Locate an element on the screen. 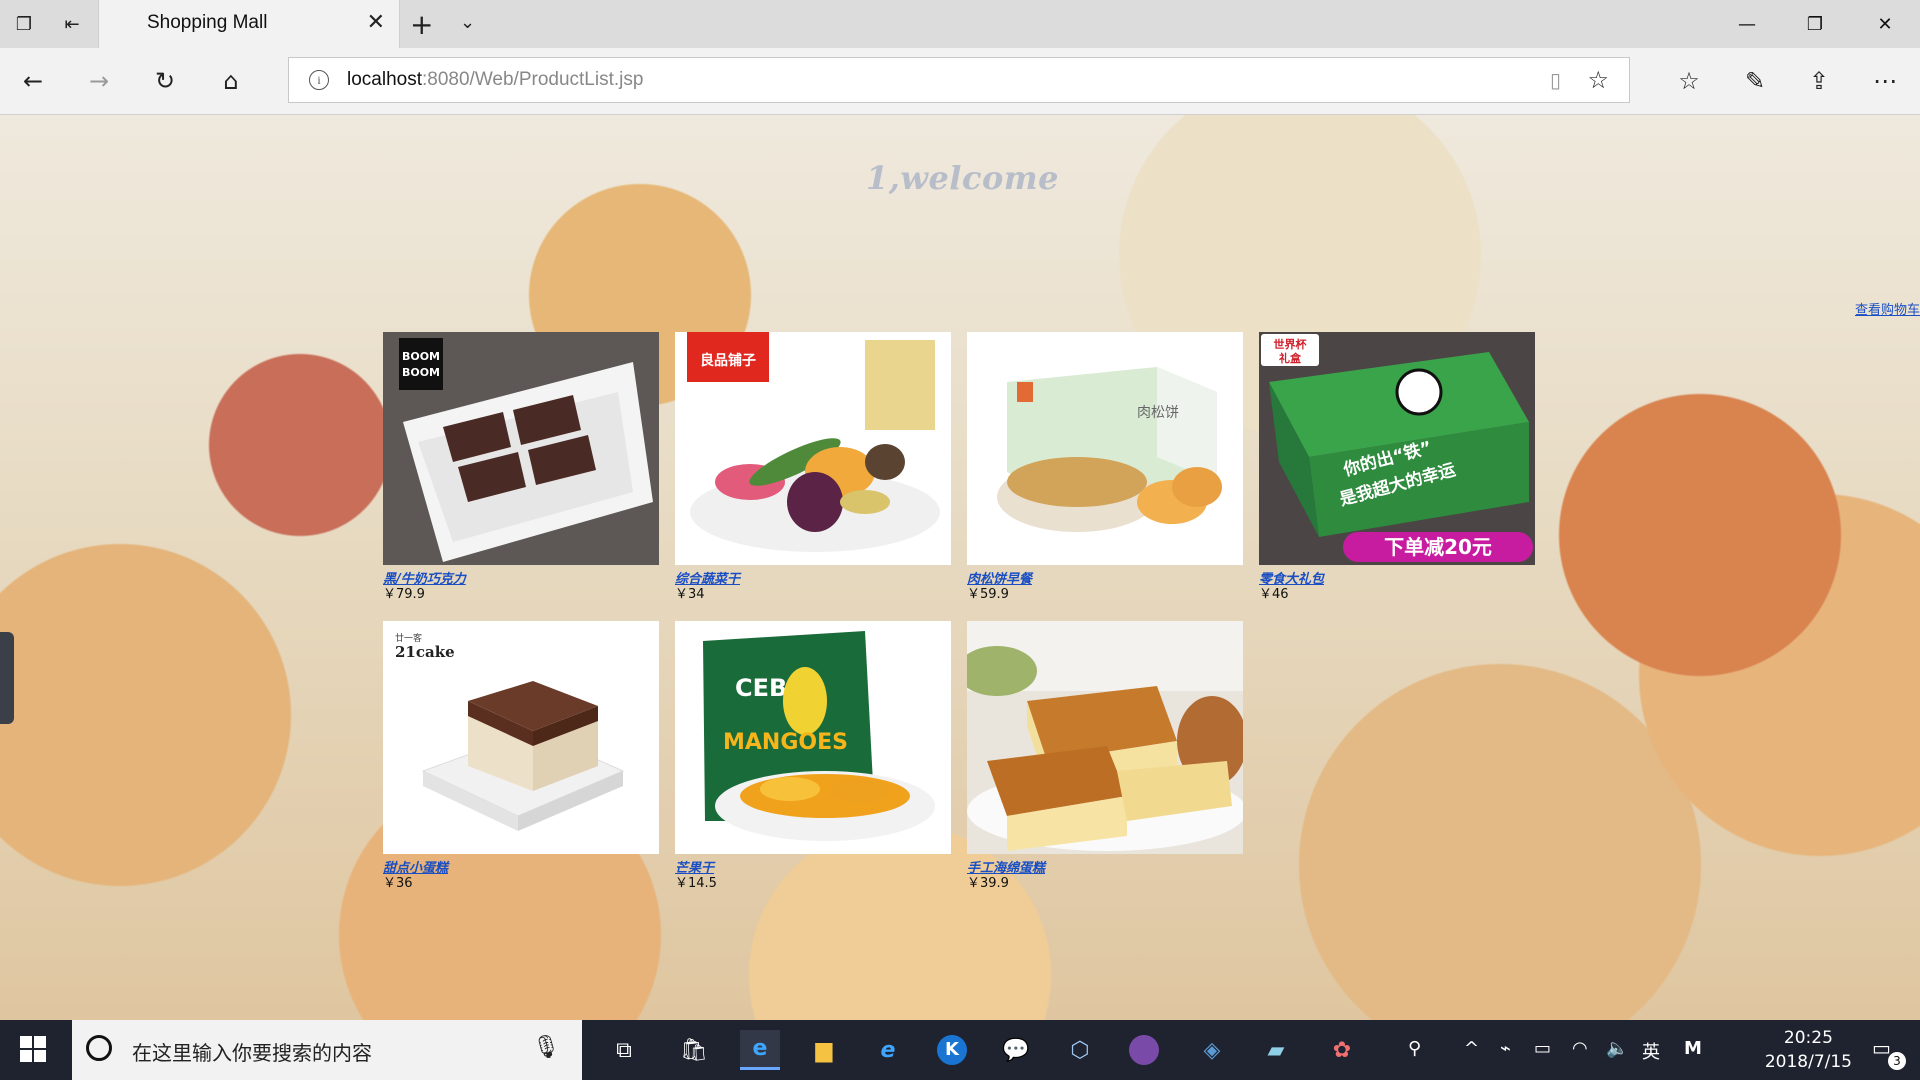 Image resolution: width=1920 pixels, height=1080 pixels. minimize-icon: — is located at coordinates (1747, 24).